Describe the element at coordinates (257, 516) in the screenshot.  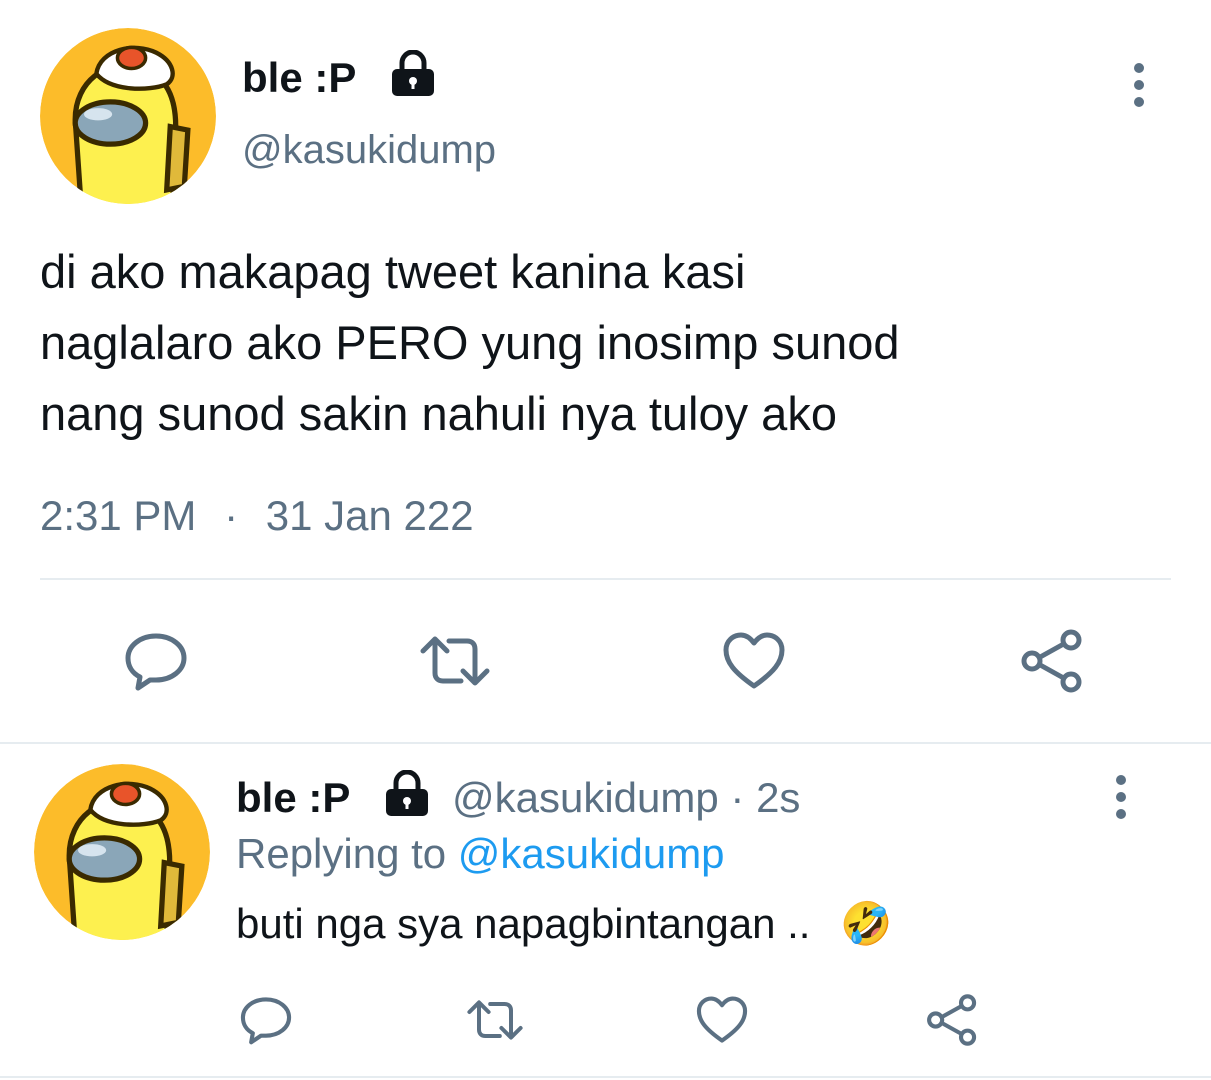
I see `tweet-timestamp: 2:31 PM · 31 Jan 222` at that location.